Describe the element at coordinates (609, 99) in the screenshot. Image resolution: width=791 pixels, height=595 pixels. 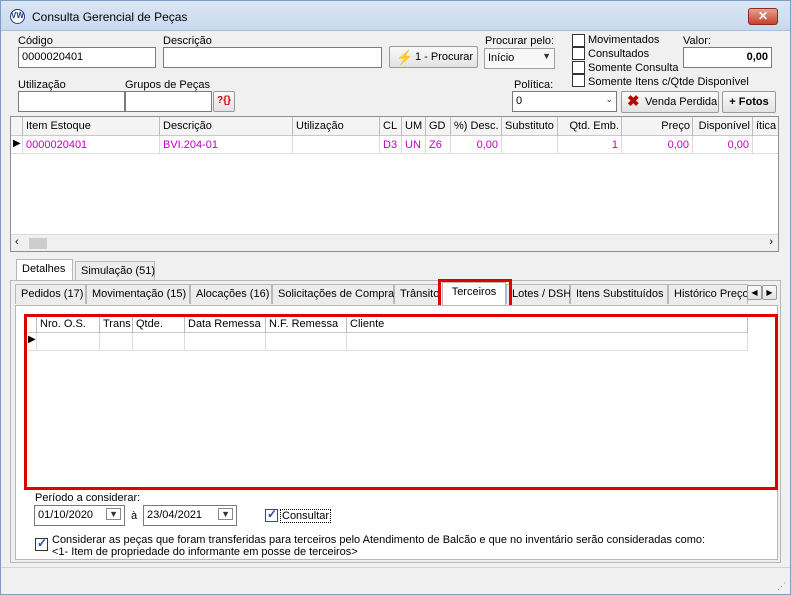
I see `chevron-down-icon: ⌄` at that location.